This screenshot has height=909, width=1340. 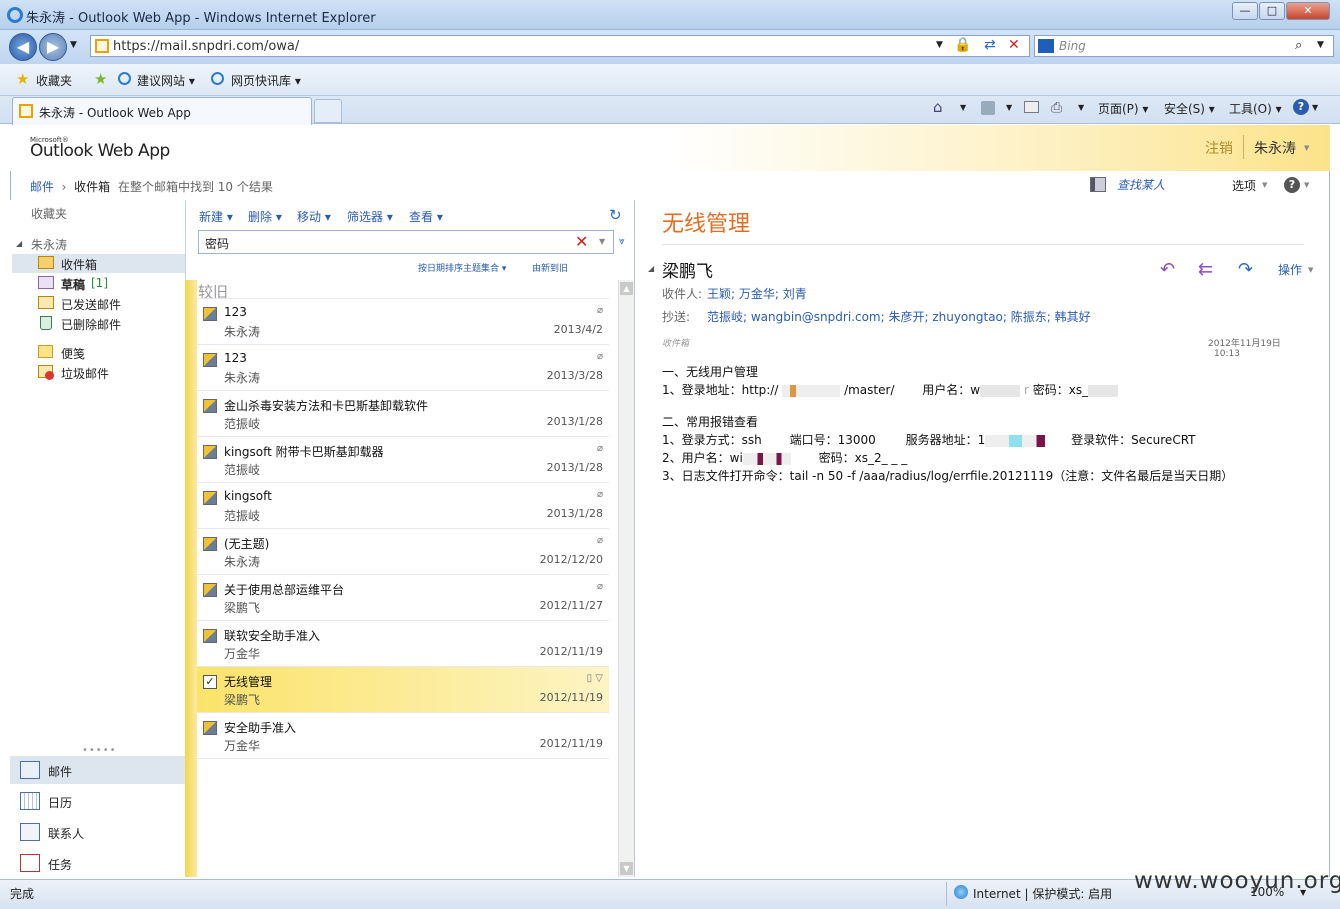 I want to click on new-button: 新建 ▾, so click(x=216, y=216).